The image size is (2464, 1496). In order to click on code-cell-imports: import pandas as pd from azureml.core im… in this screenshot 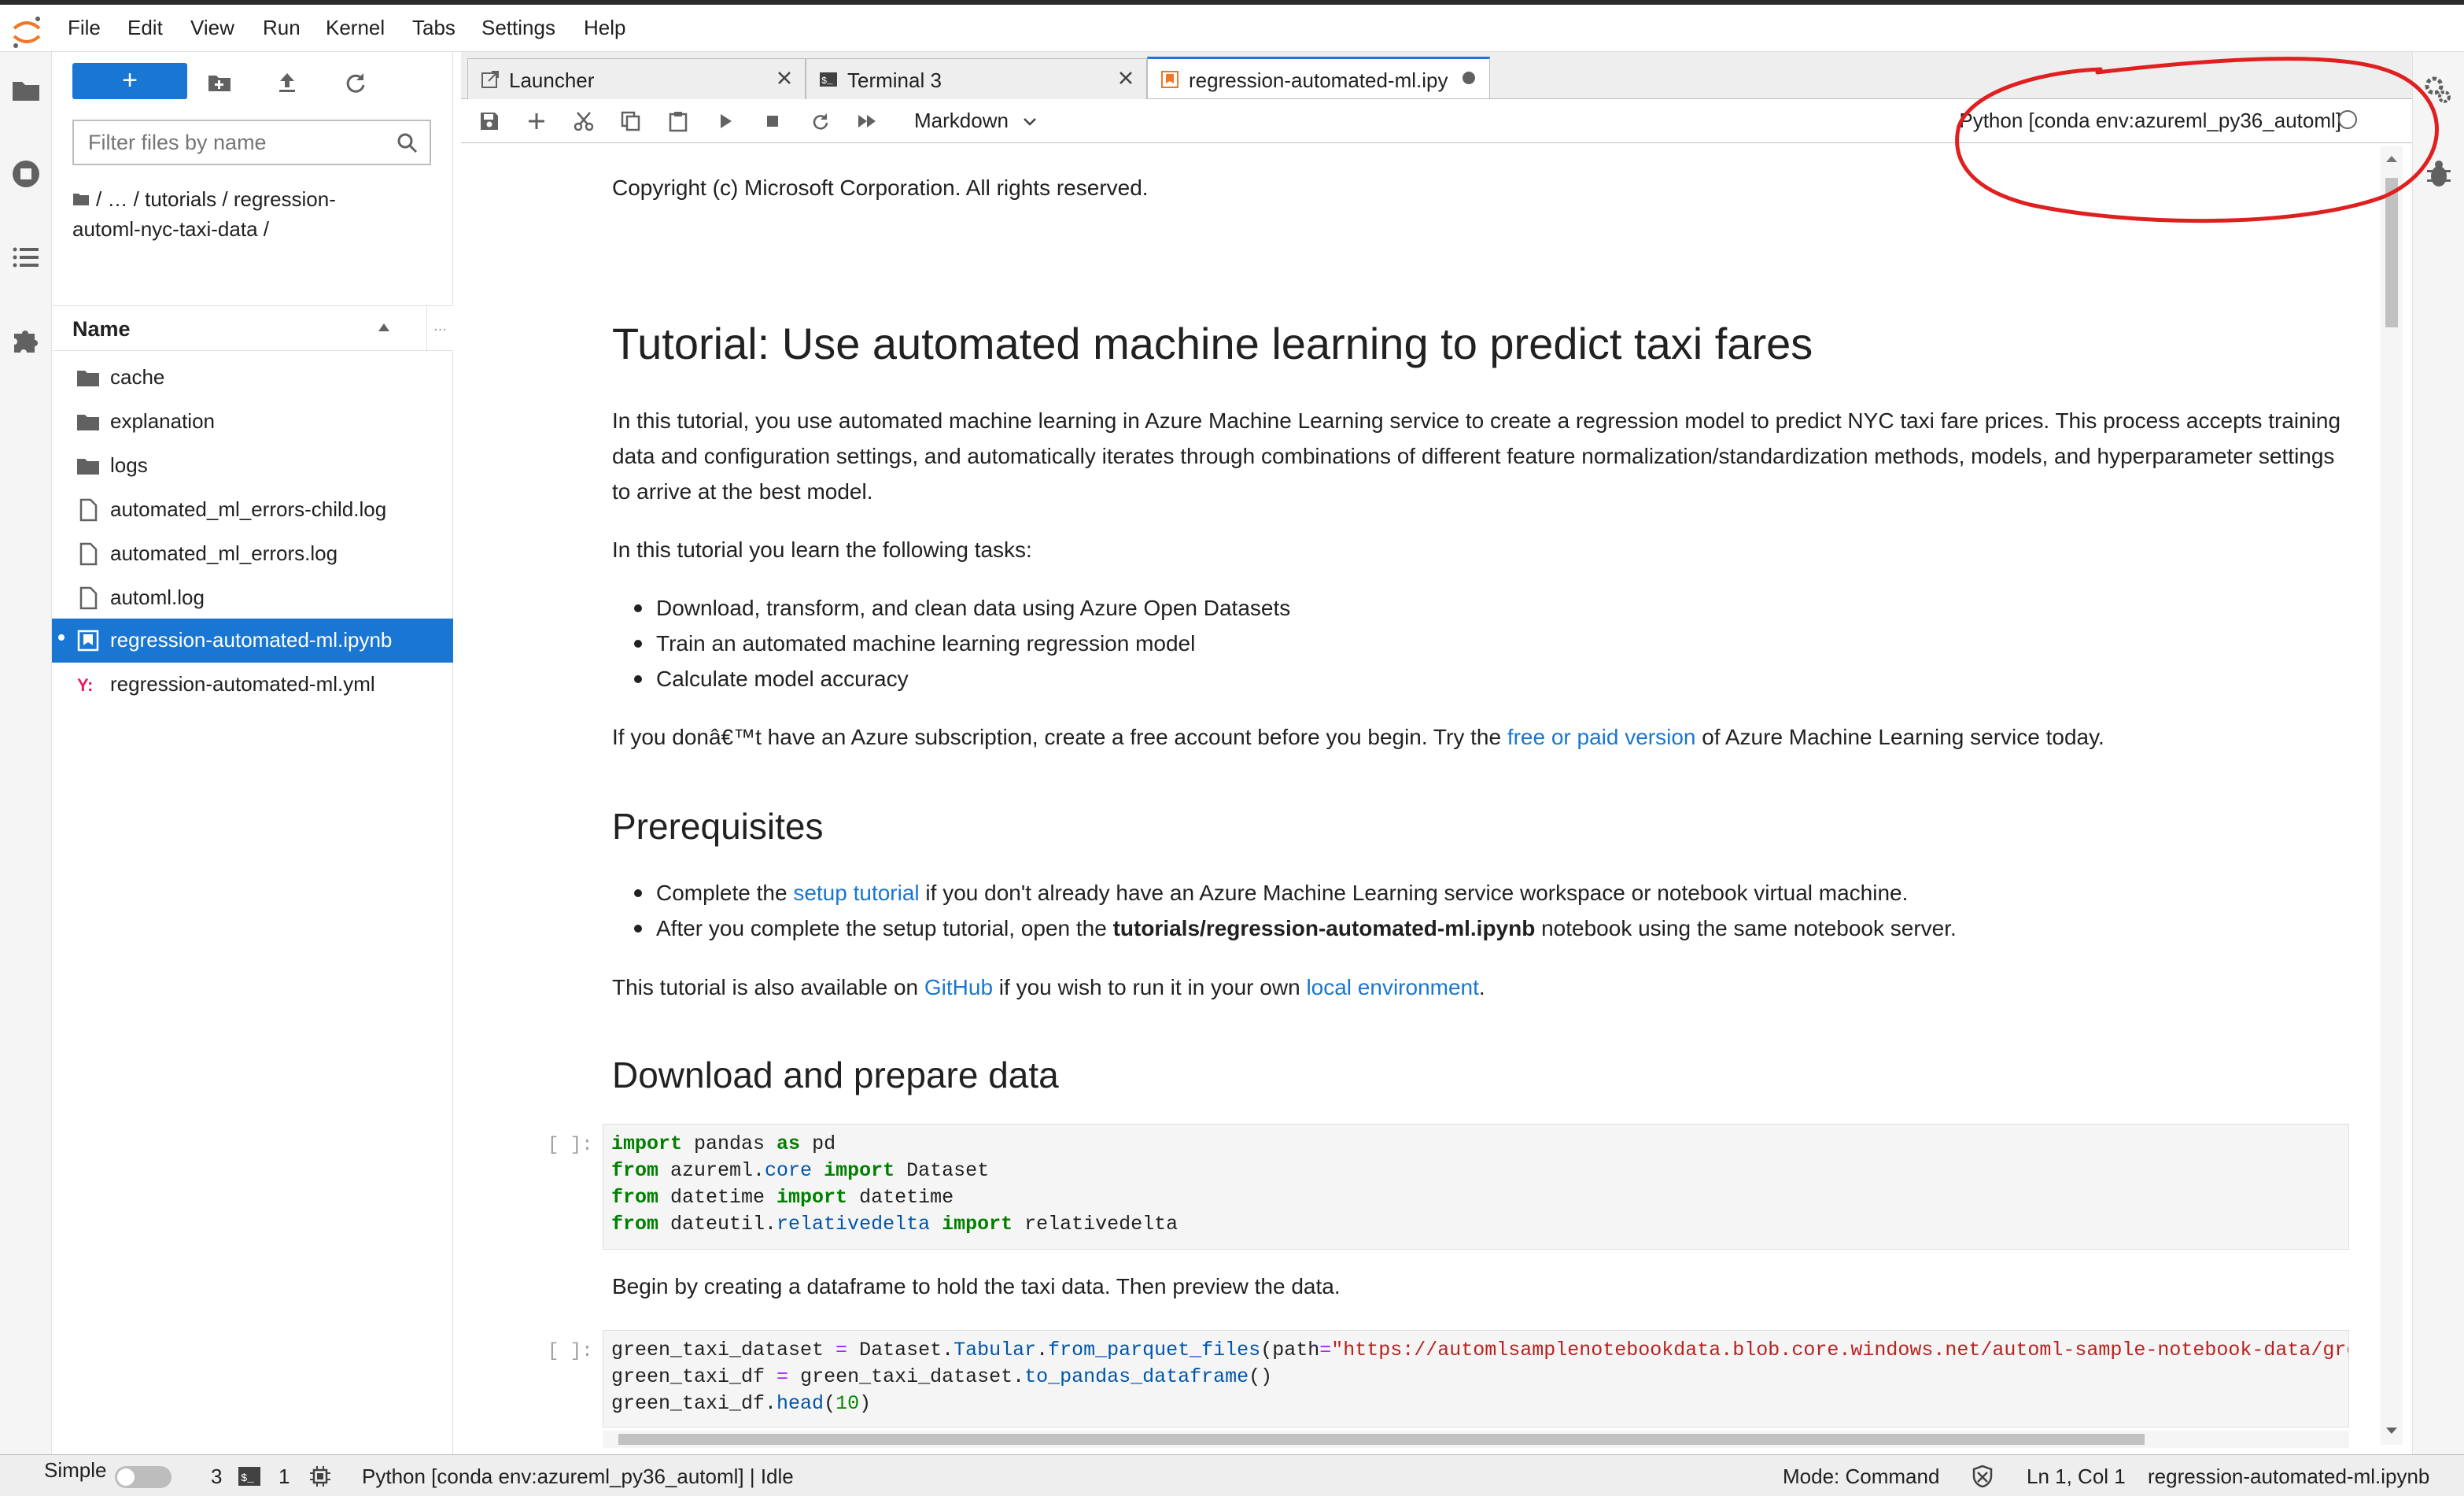, I will do `click(1476, 1187)`.